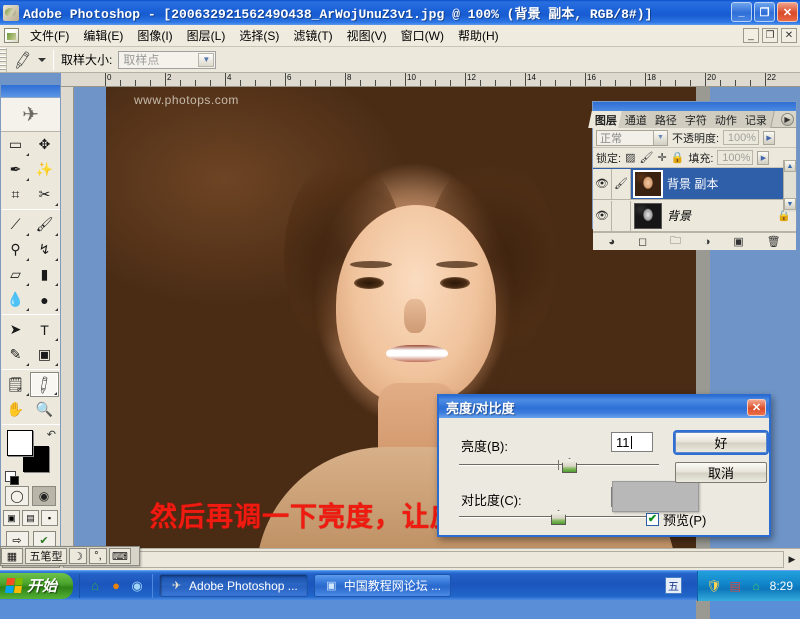 The height and width of the screenshot is (619, 800). I want to click on ok-button: 好, so click(721, 442).